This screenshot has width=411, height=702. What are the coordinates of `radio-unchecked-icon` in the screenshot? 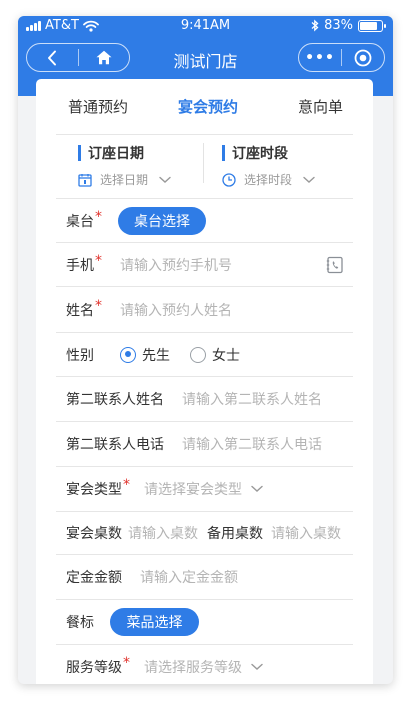 It's located at (198, 354).